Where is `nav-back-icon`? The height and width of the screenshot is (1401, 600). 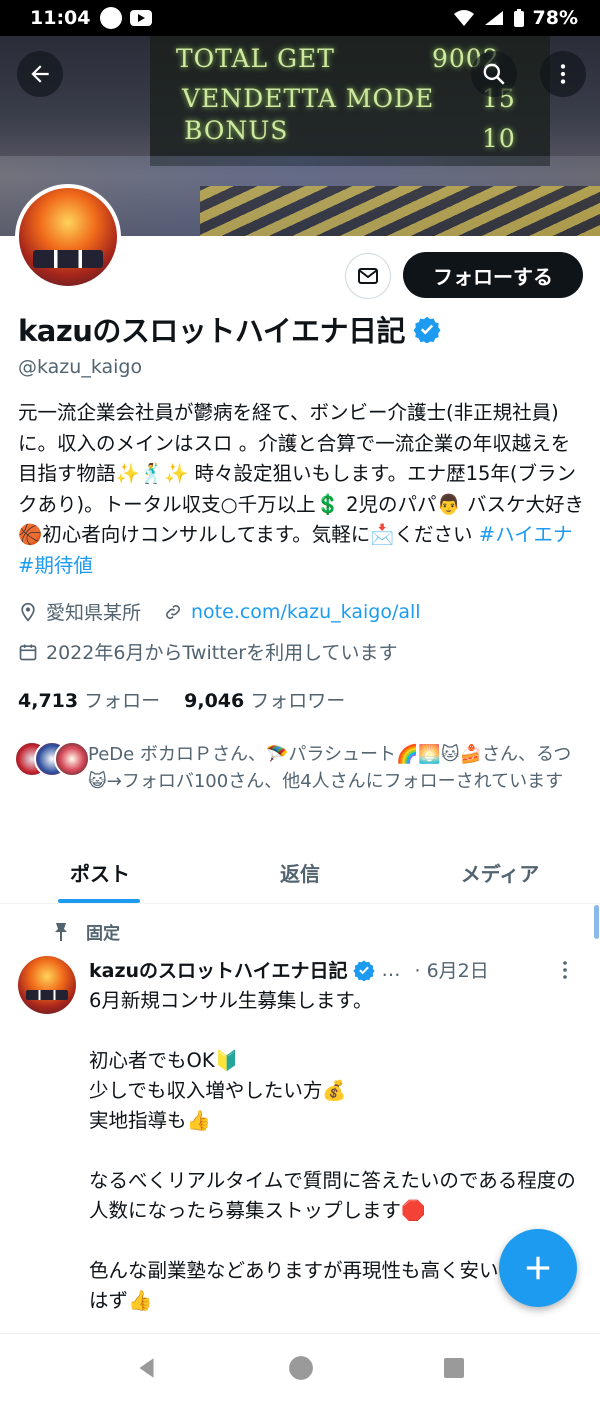
nav-back-icon is located at coordinates (147, 1368).